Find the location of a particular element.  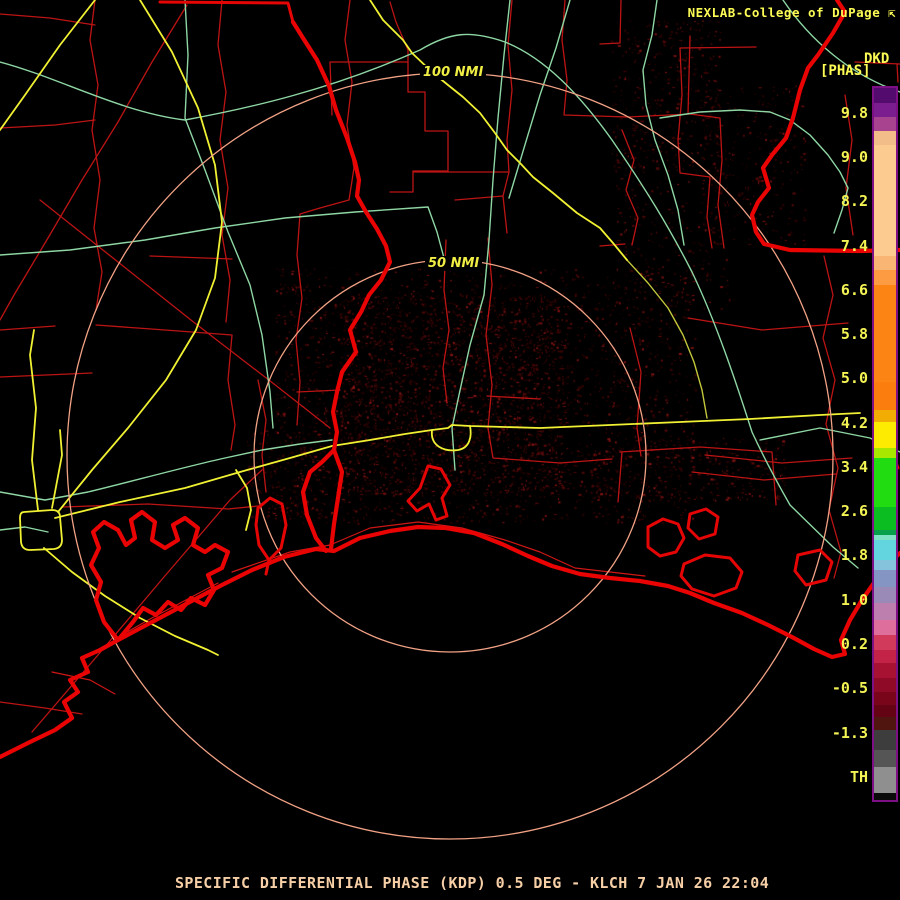

colorbar-segments is located at coordinates (885, 444).